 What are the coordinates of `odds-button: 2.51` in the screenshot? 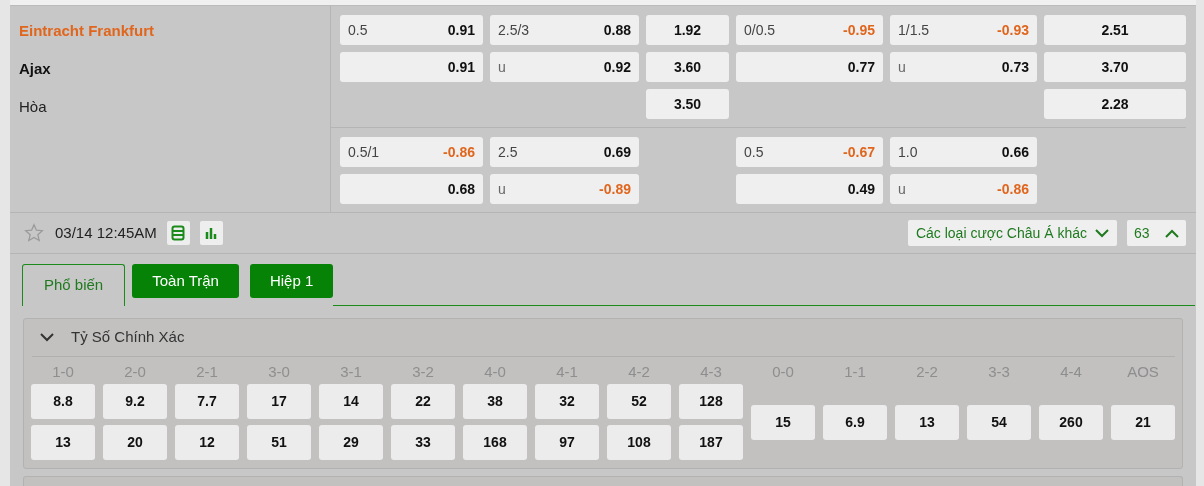 It's located at (1115, 30).